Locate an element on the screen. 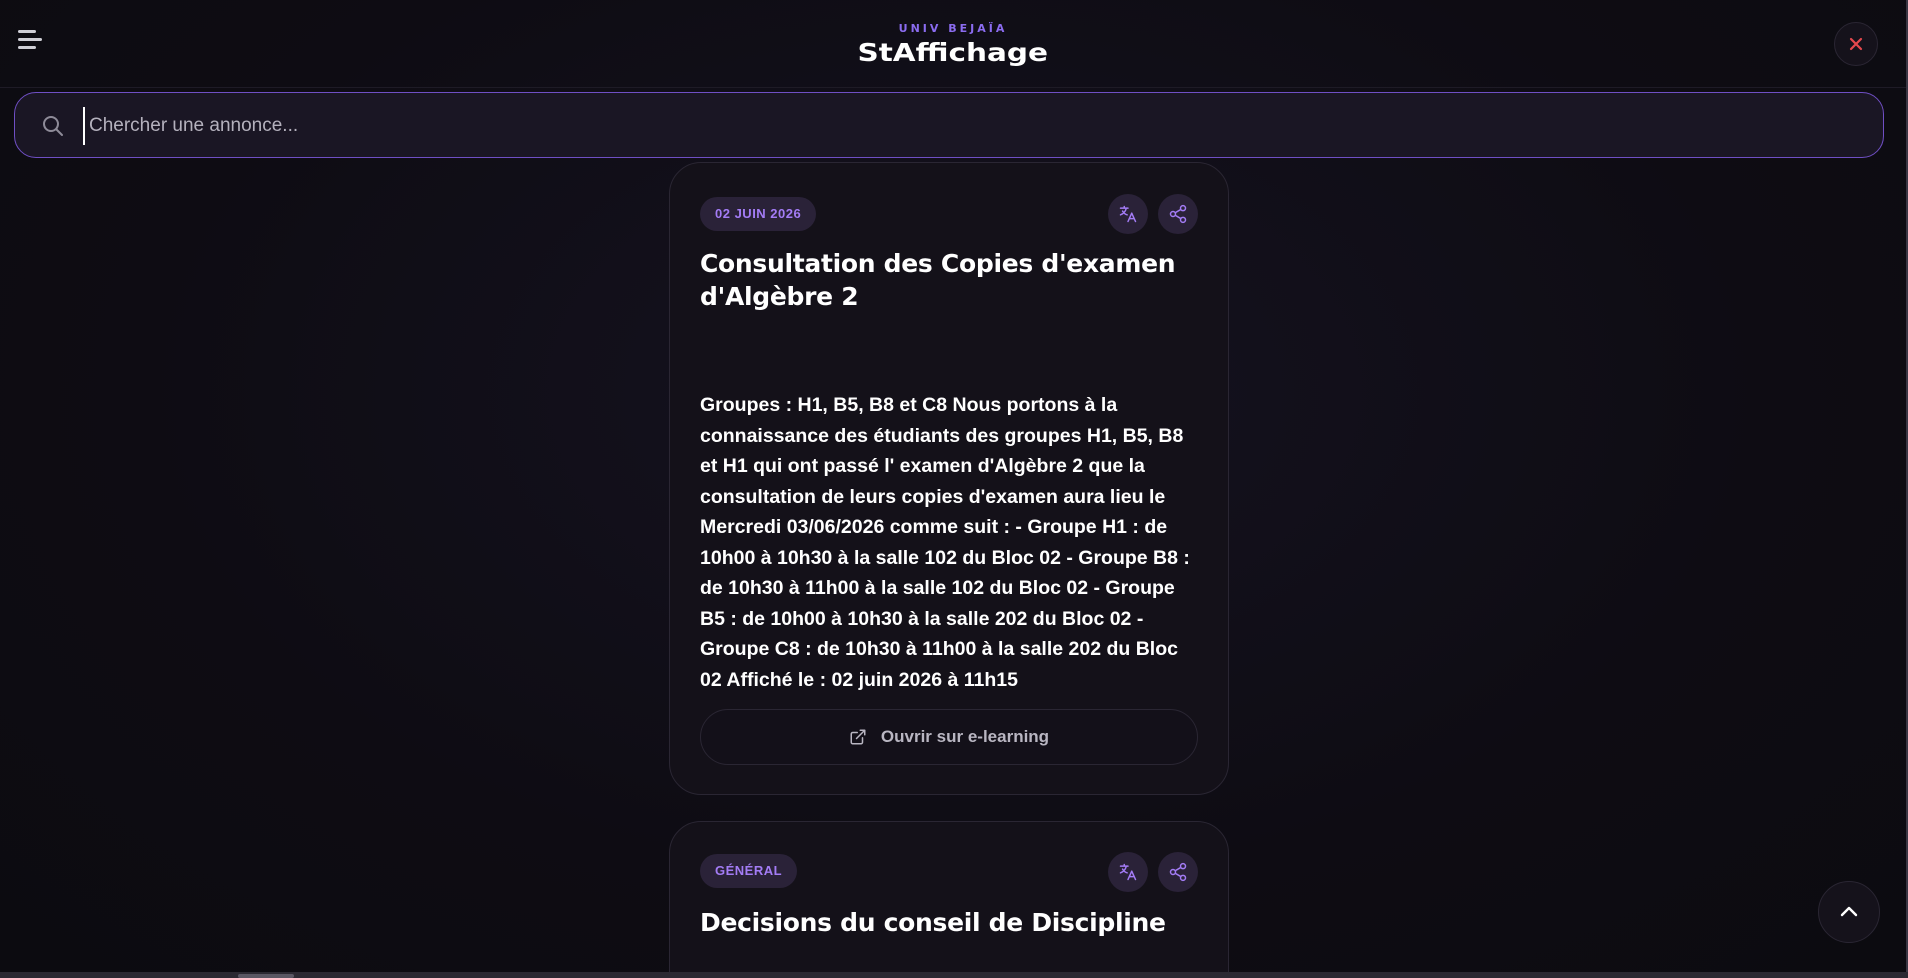 The width and height of the screenshot is (1908, 978). open-elearning-button: Ouvrir sur e-learning is located at coordinates (949, 737).